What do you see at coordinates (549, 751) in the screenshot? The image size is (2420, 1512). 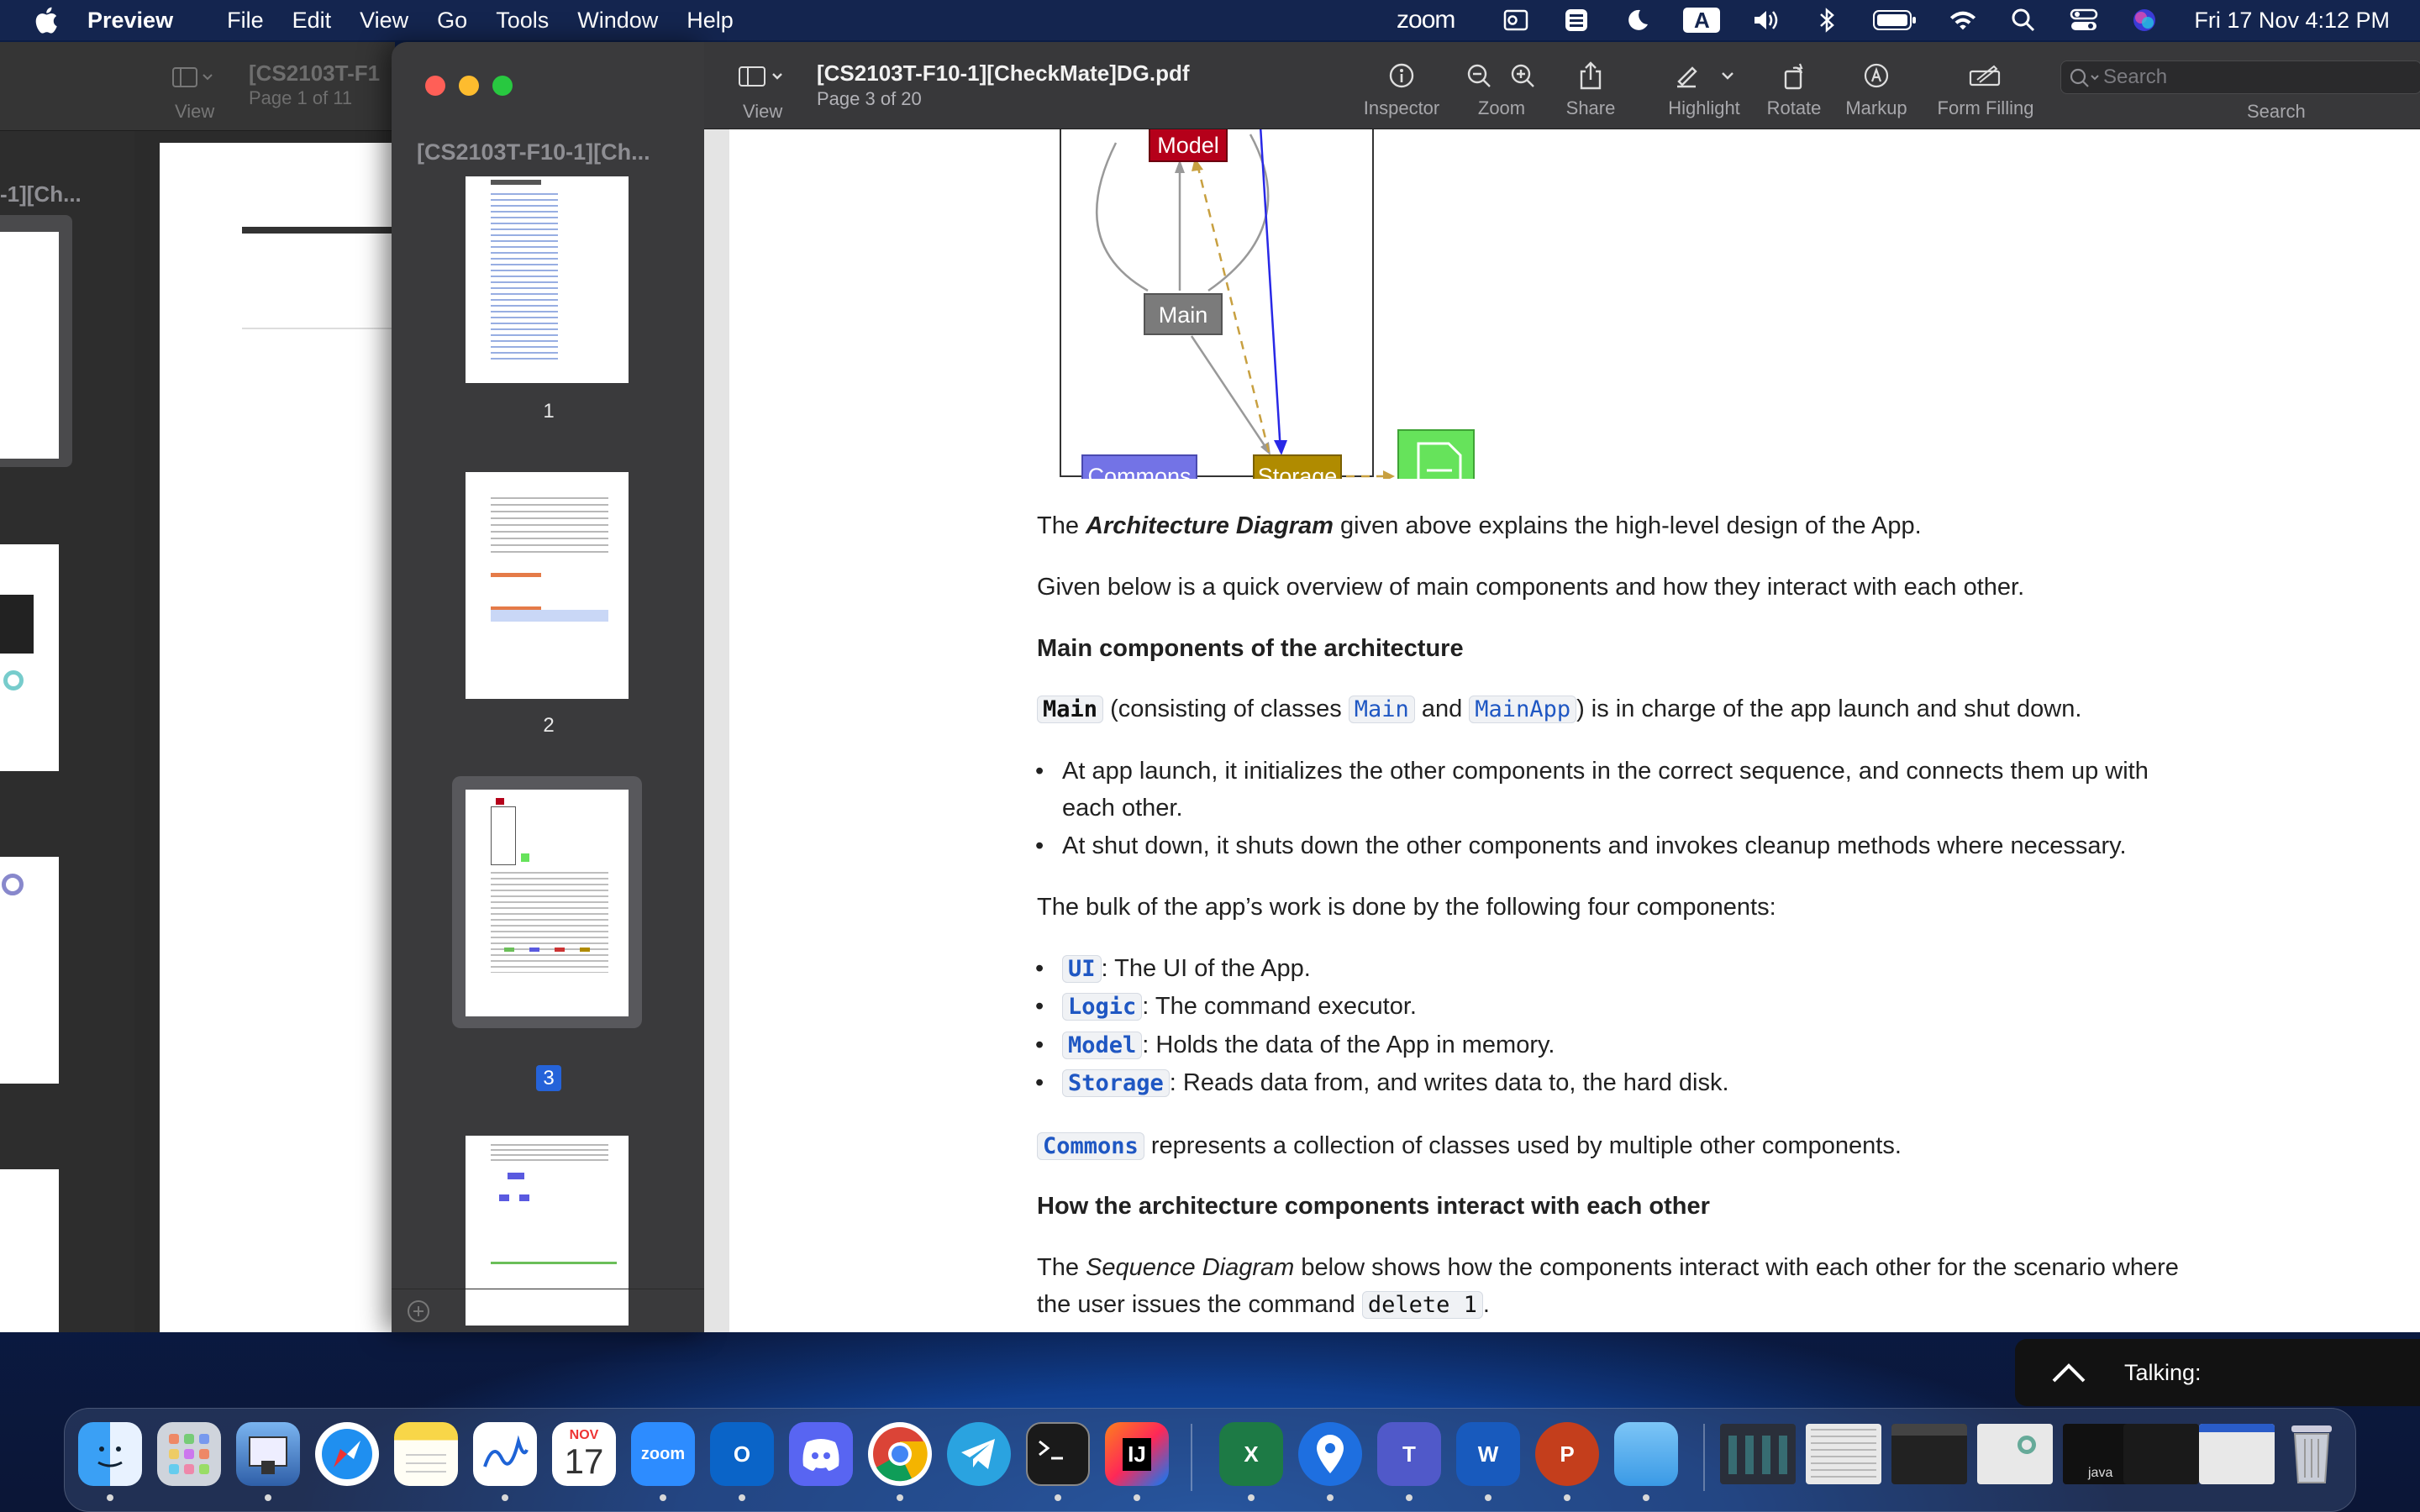 I see `thumbnail-list: 1 2 3` at bounding box center [549, 751].